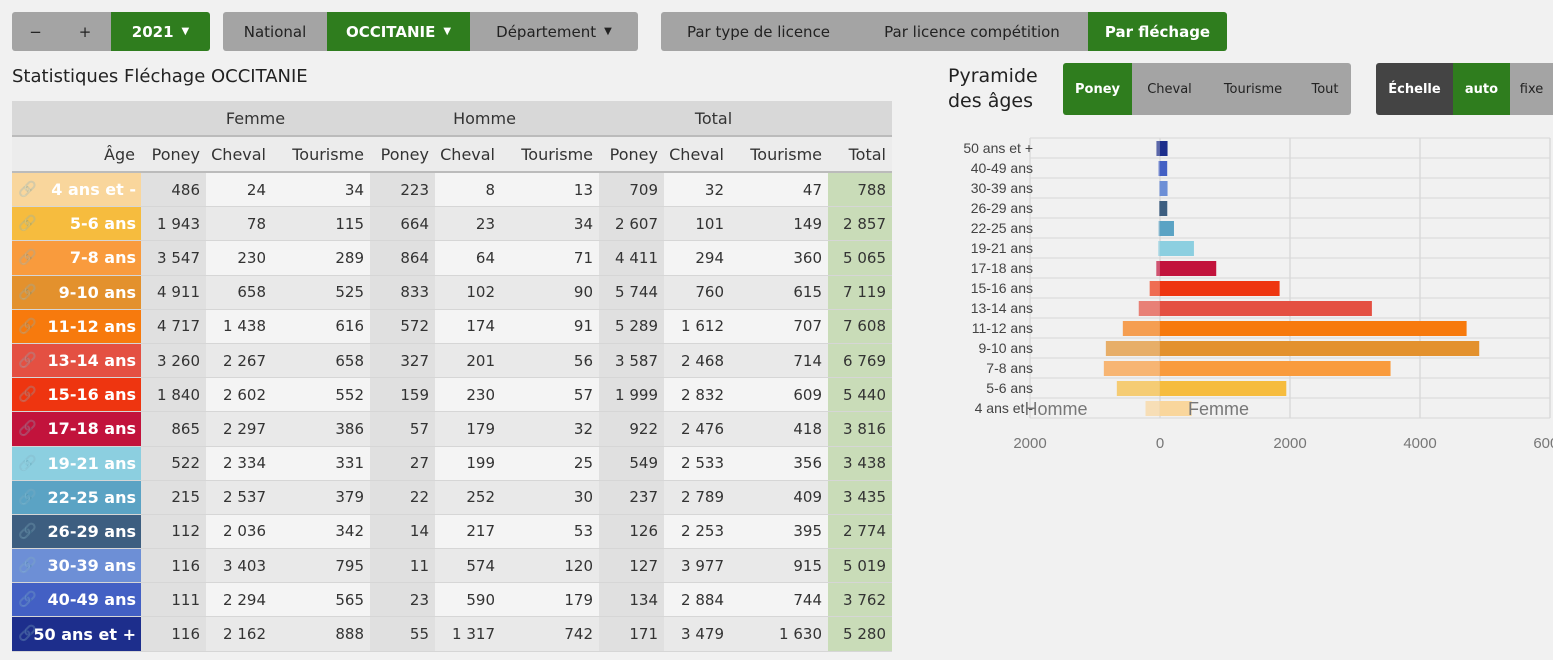  What do you see at coordinates (91, 531) in the screenshot?
I see `age-label: 26-29 ans` at bounding box center [91, 531].